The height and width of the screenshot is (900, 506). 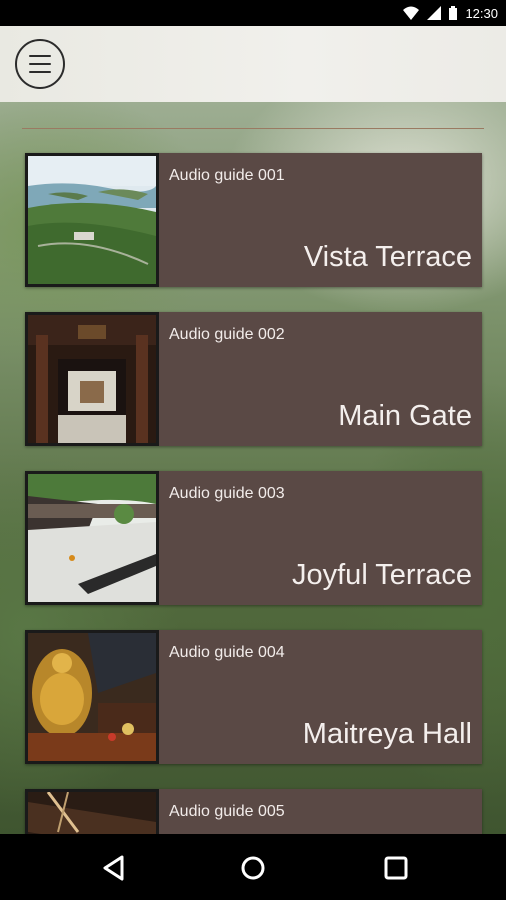 What do you see at coordinates (387, 734) in the screenshot?
I see `guide-title: Maitreya Hall` at bounding box center [387, 734].